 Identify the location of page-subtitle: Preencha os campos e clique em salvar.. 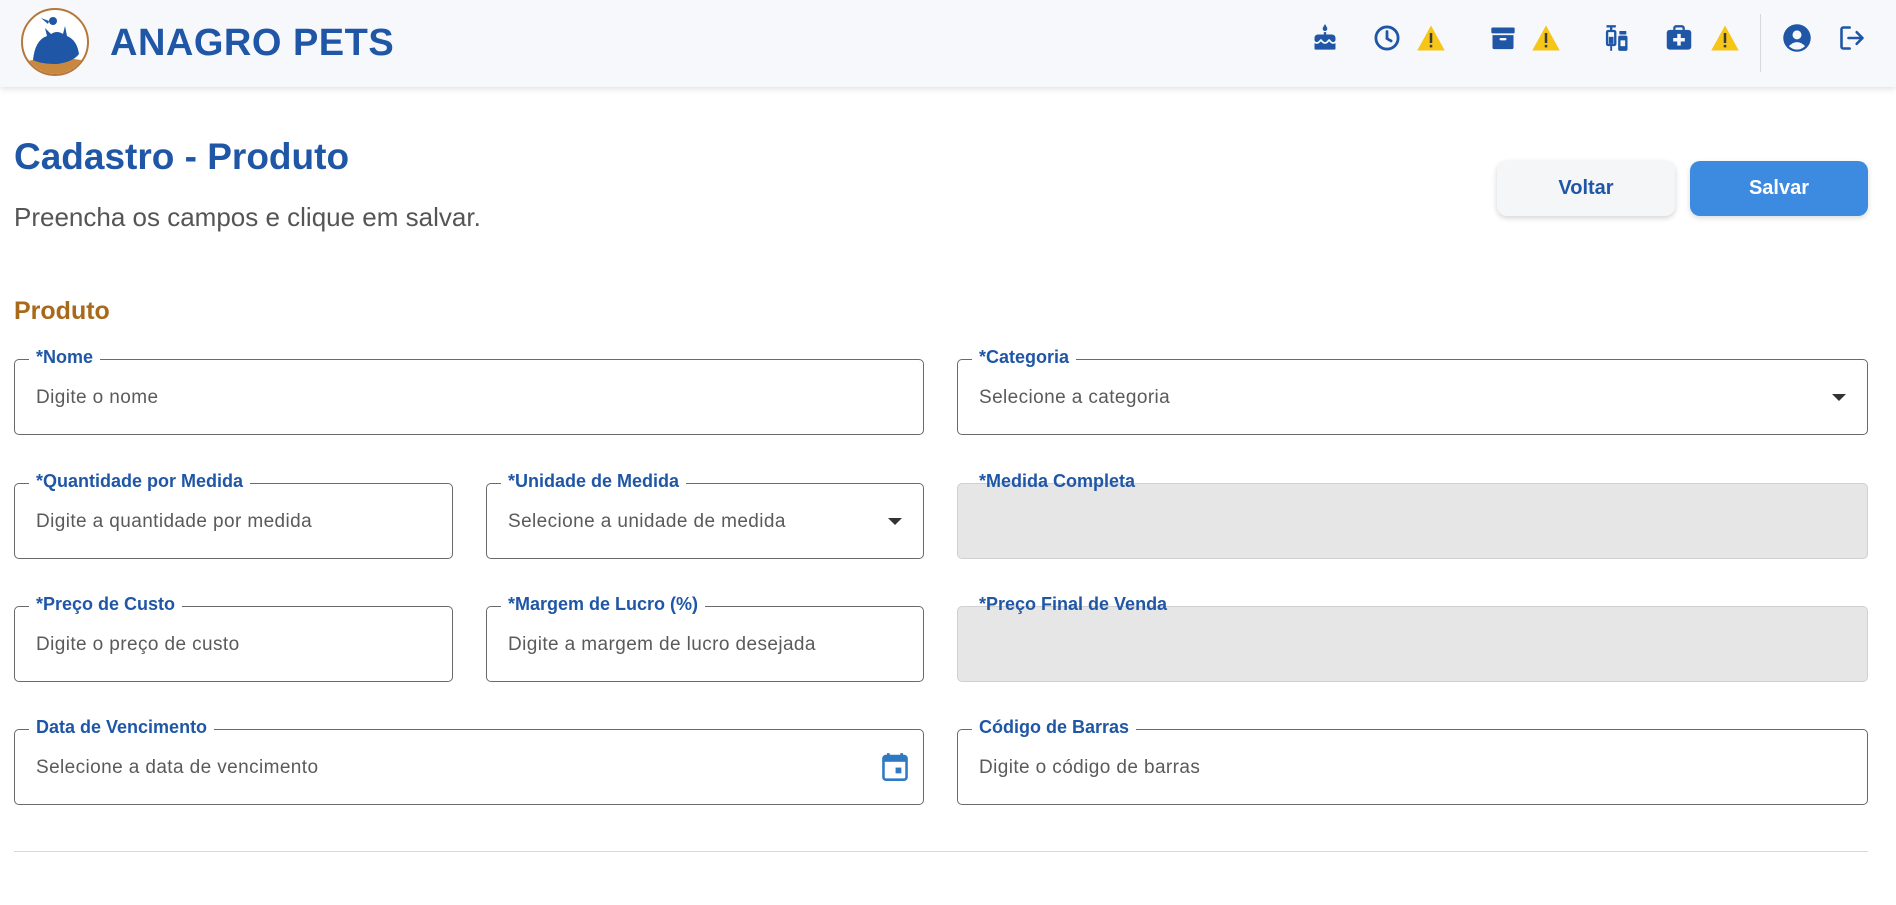
(247, 217).